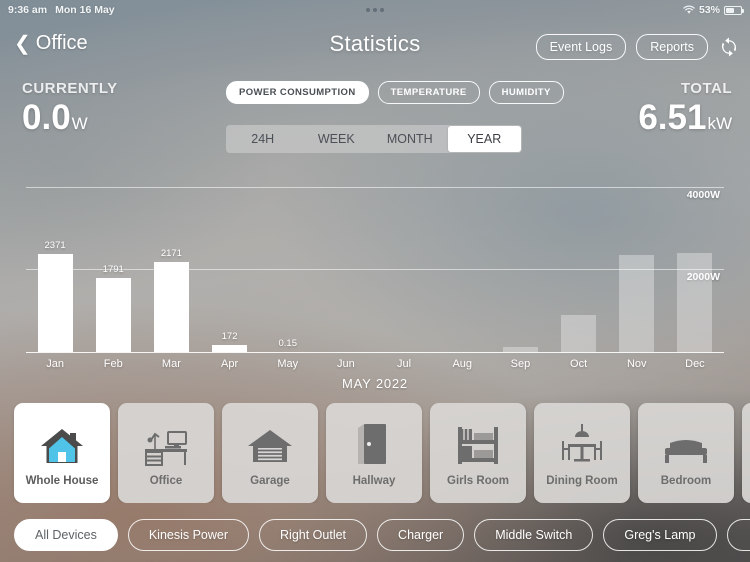  I want to click on chart-bar-value: 2371, so click(55, 245).